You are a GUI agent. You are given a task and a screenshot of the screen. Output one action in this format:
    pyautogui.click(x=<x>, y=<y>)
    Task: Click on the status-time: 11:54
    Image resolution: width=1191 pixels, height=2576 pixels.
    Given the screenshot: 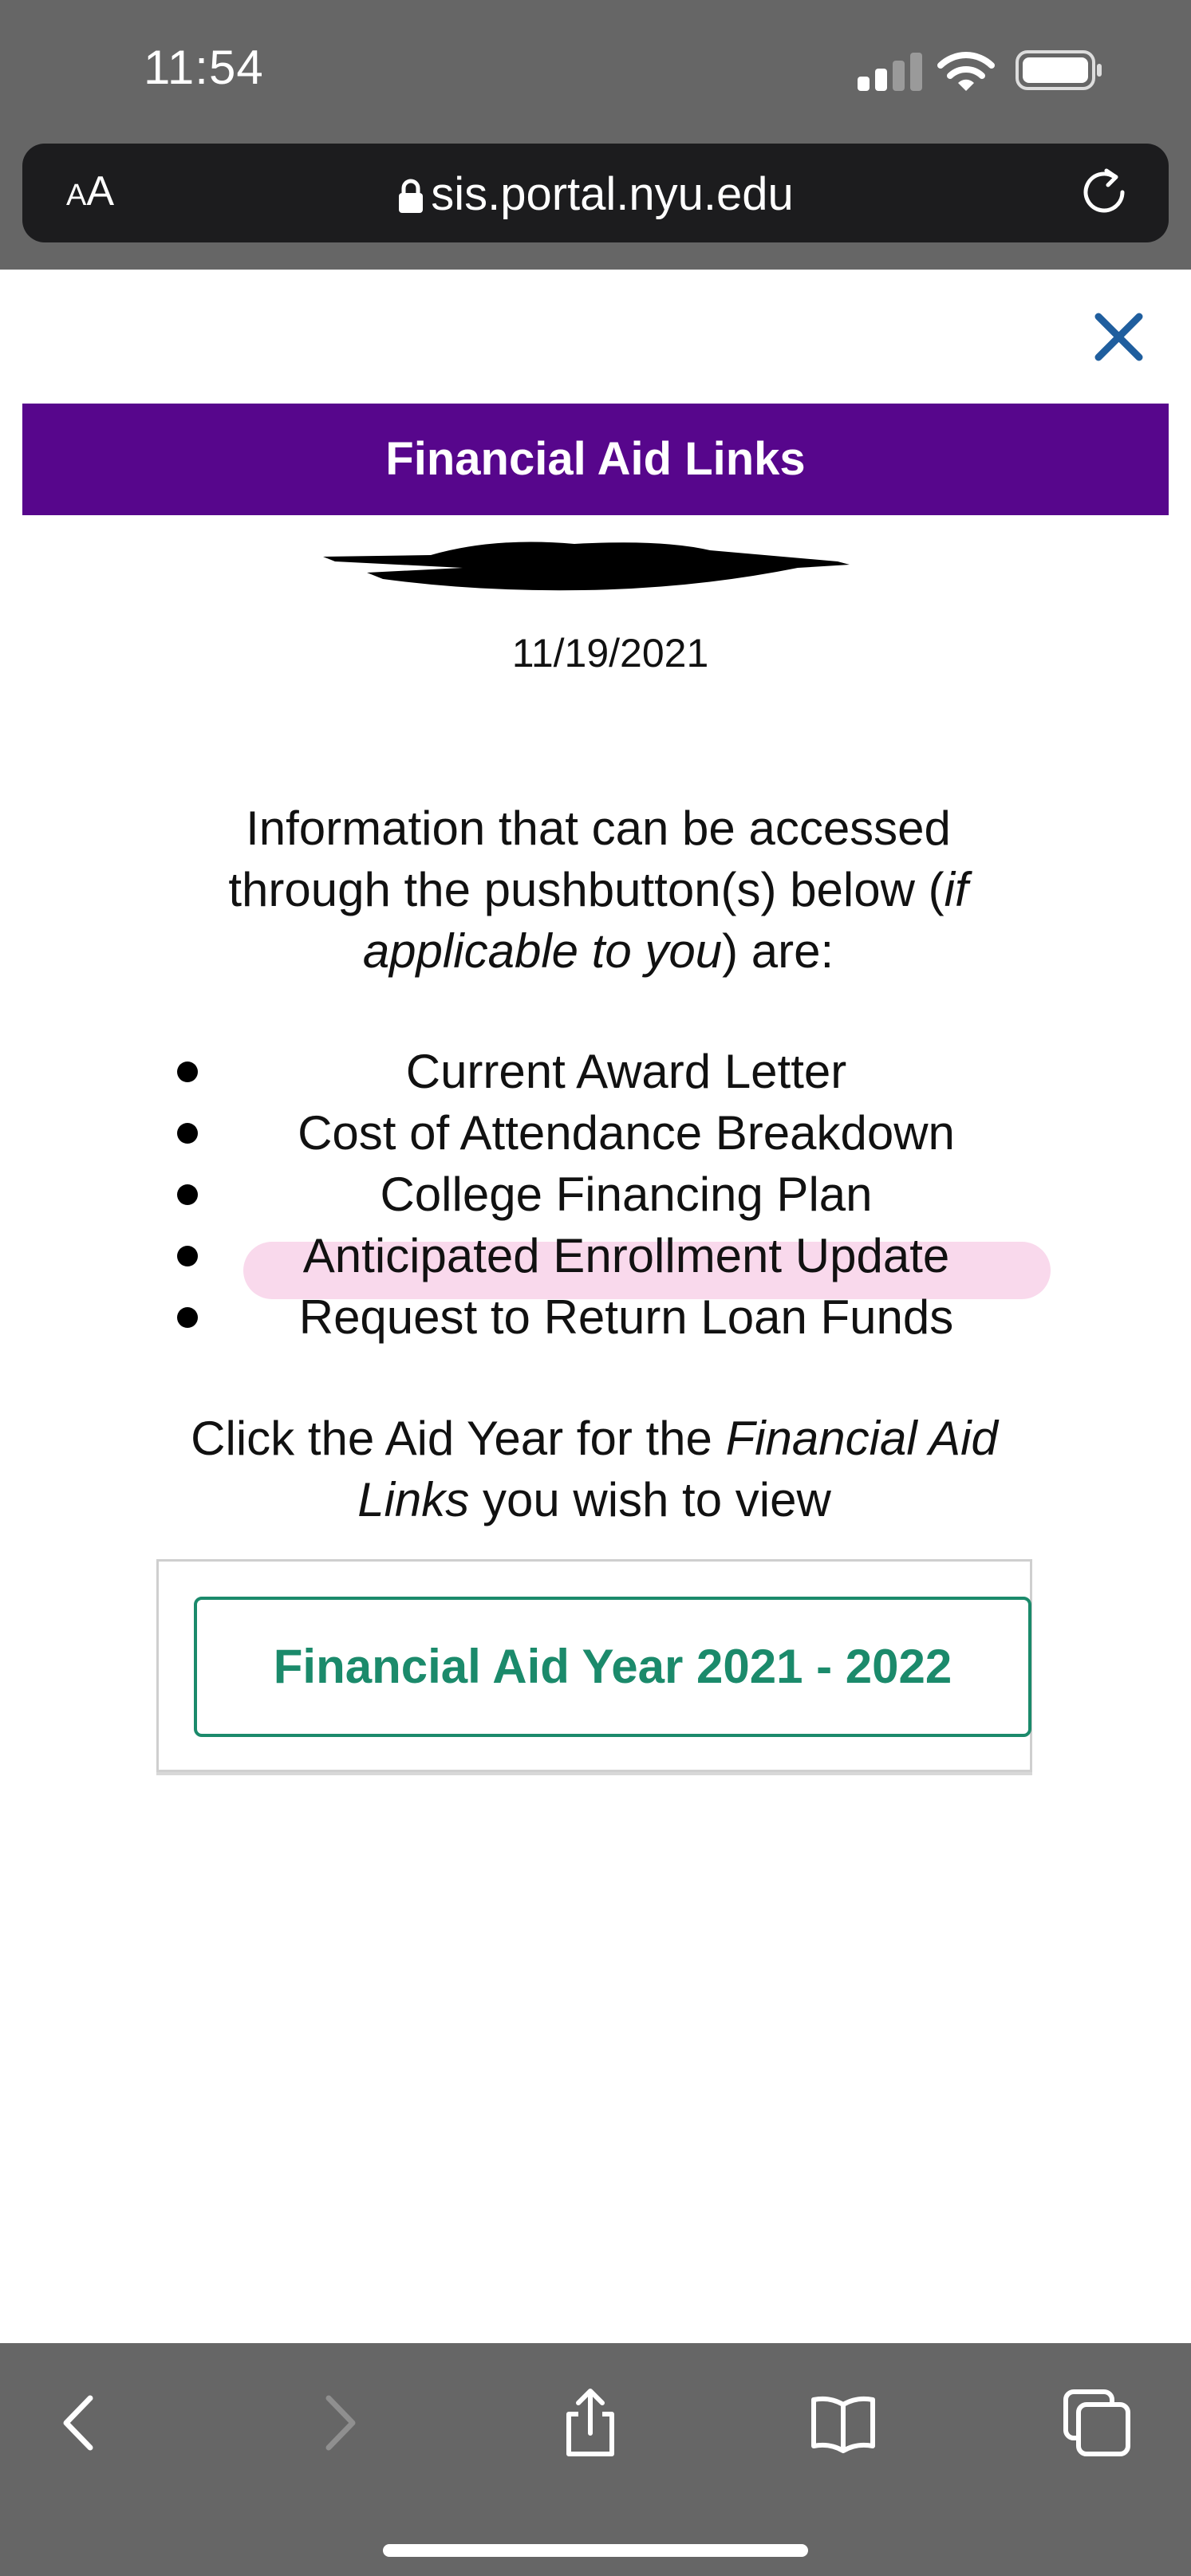 What is the action you would take?
    pyautogui.click(x=204, y=67)
    